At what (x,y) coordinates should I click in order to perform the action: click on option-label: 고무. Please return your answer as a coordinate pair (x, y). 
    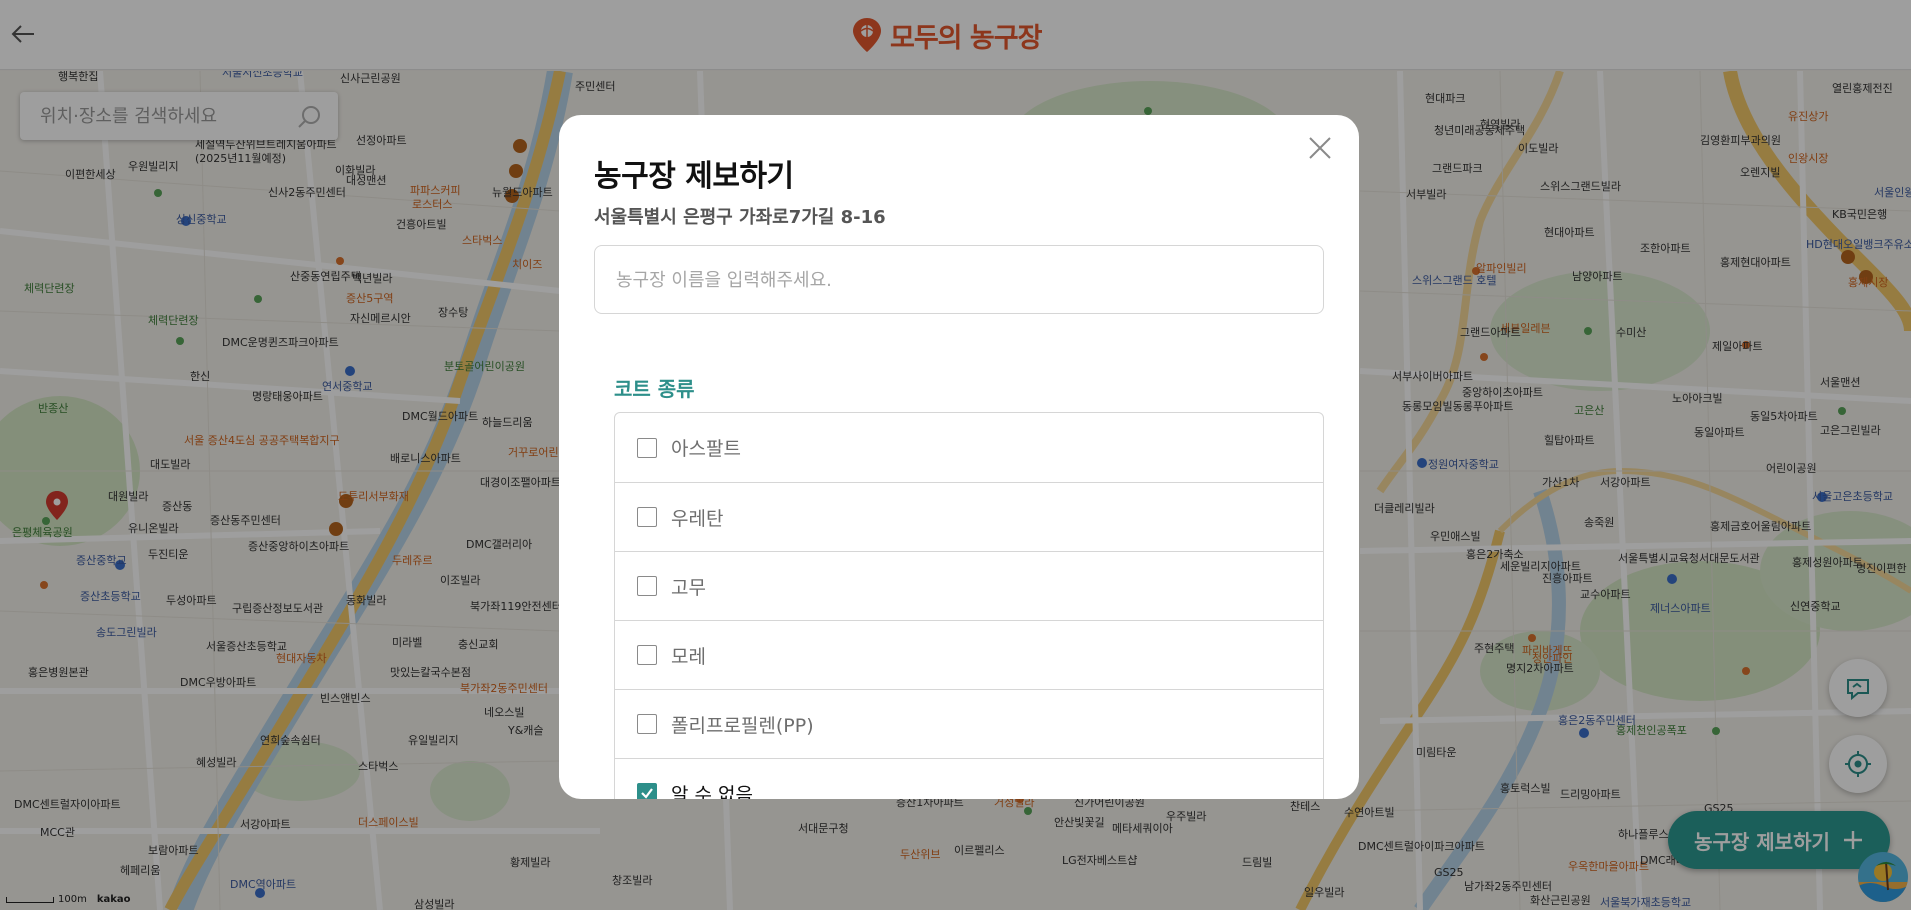
    Looking at the image, I should click on (688, 587).